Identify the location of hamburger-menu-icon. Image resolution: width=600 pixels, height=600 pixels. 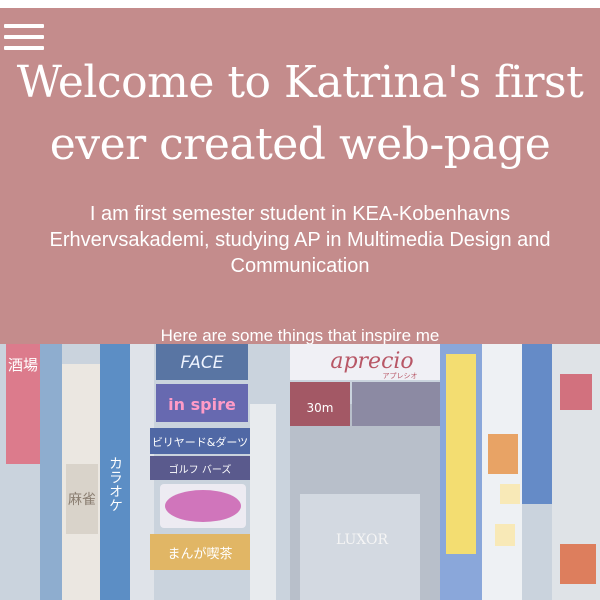
(24, 37).